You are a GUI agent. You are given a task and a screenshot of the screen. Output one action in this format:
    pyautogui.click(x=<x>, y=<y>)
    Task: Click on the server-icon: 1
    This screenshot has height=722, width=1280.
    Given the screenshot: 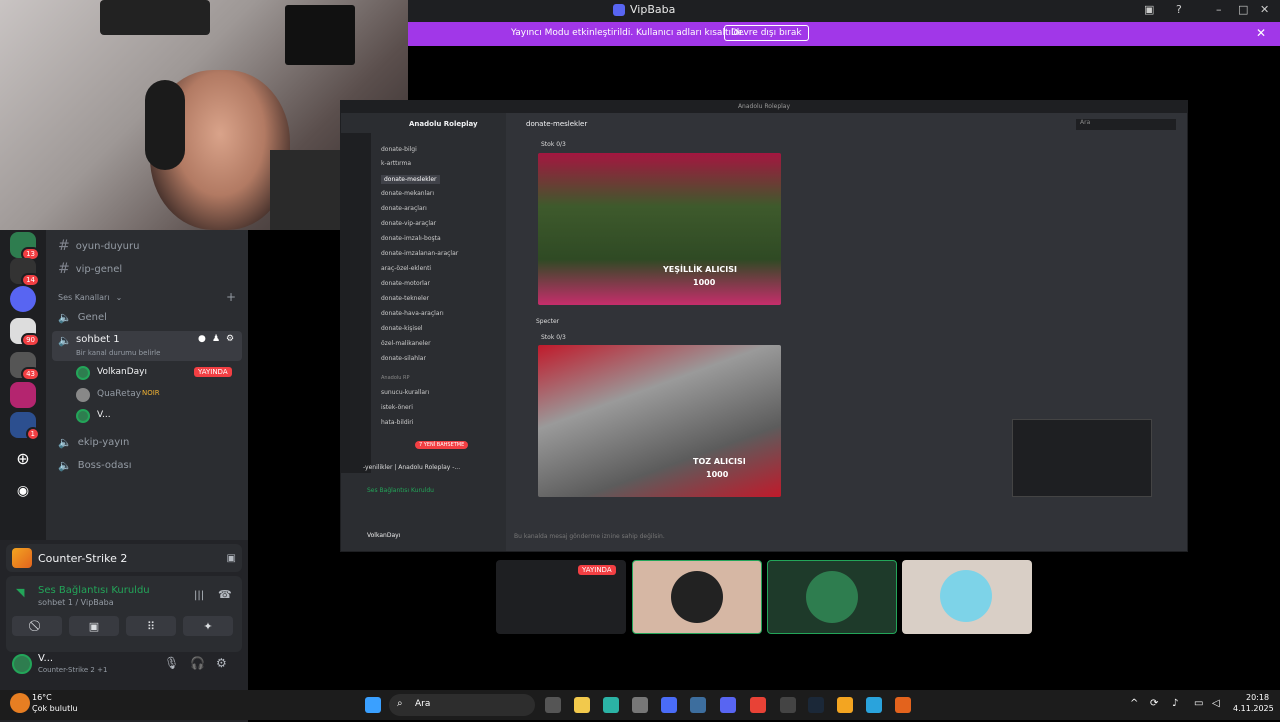 What is the action you would take?
    pyautogui.click(x=25, y=426)
    